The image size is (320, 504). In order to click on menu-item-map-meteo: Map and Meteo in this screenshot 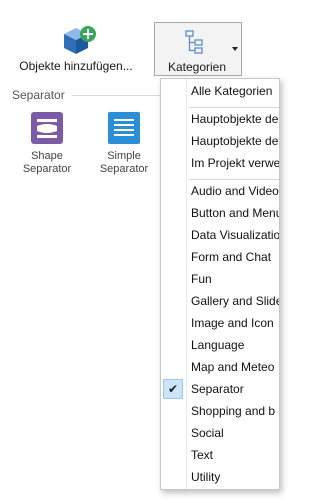, I will do `click(220, 367)`.